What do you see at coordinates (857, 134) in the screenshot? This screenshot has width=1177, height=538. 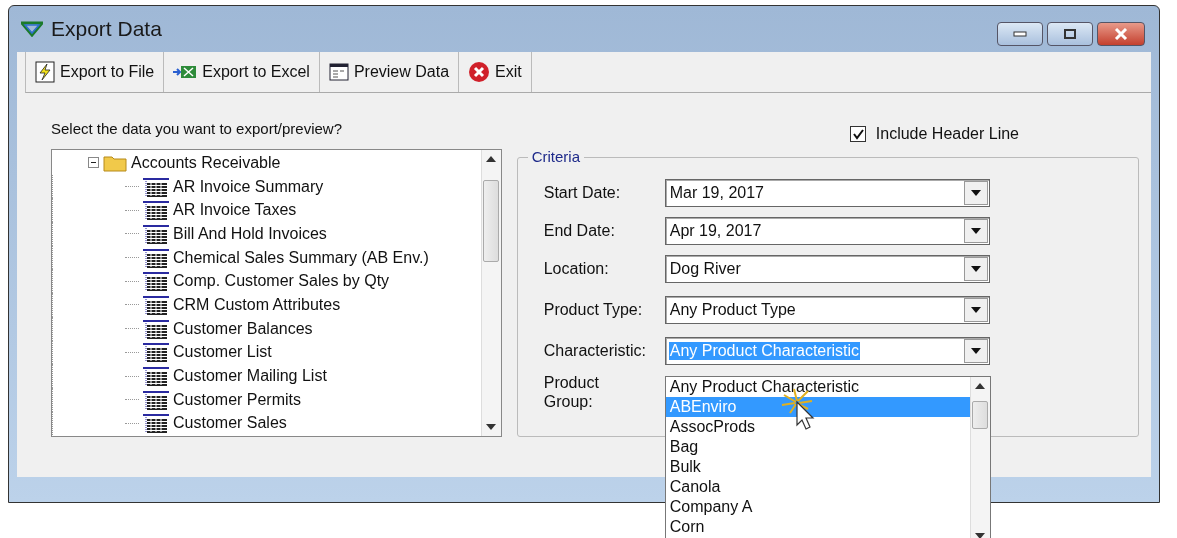 I see `checkbox` at bounding box center [857, 134].